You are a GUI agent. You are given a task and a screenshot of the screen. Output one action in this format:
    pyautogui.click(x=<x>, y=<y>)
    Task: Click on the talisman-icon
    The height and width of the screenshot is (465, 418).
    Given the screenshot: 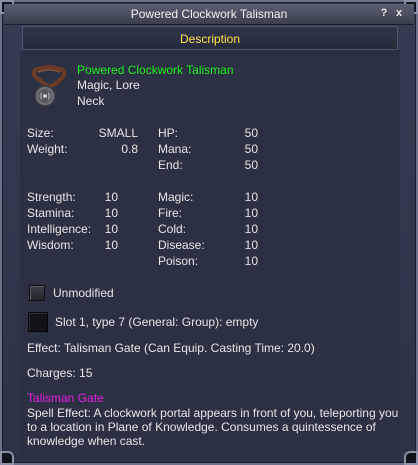 What is the action you would take?
    pyautogui.click(x=49, y=86)
    